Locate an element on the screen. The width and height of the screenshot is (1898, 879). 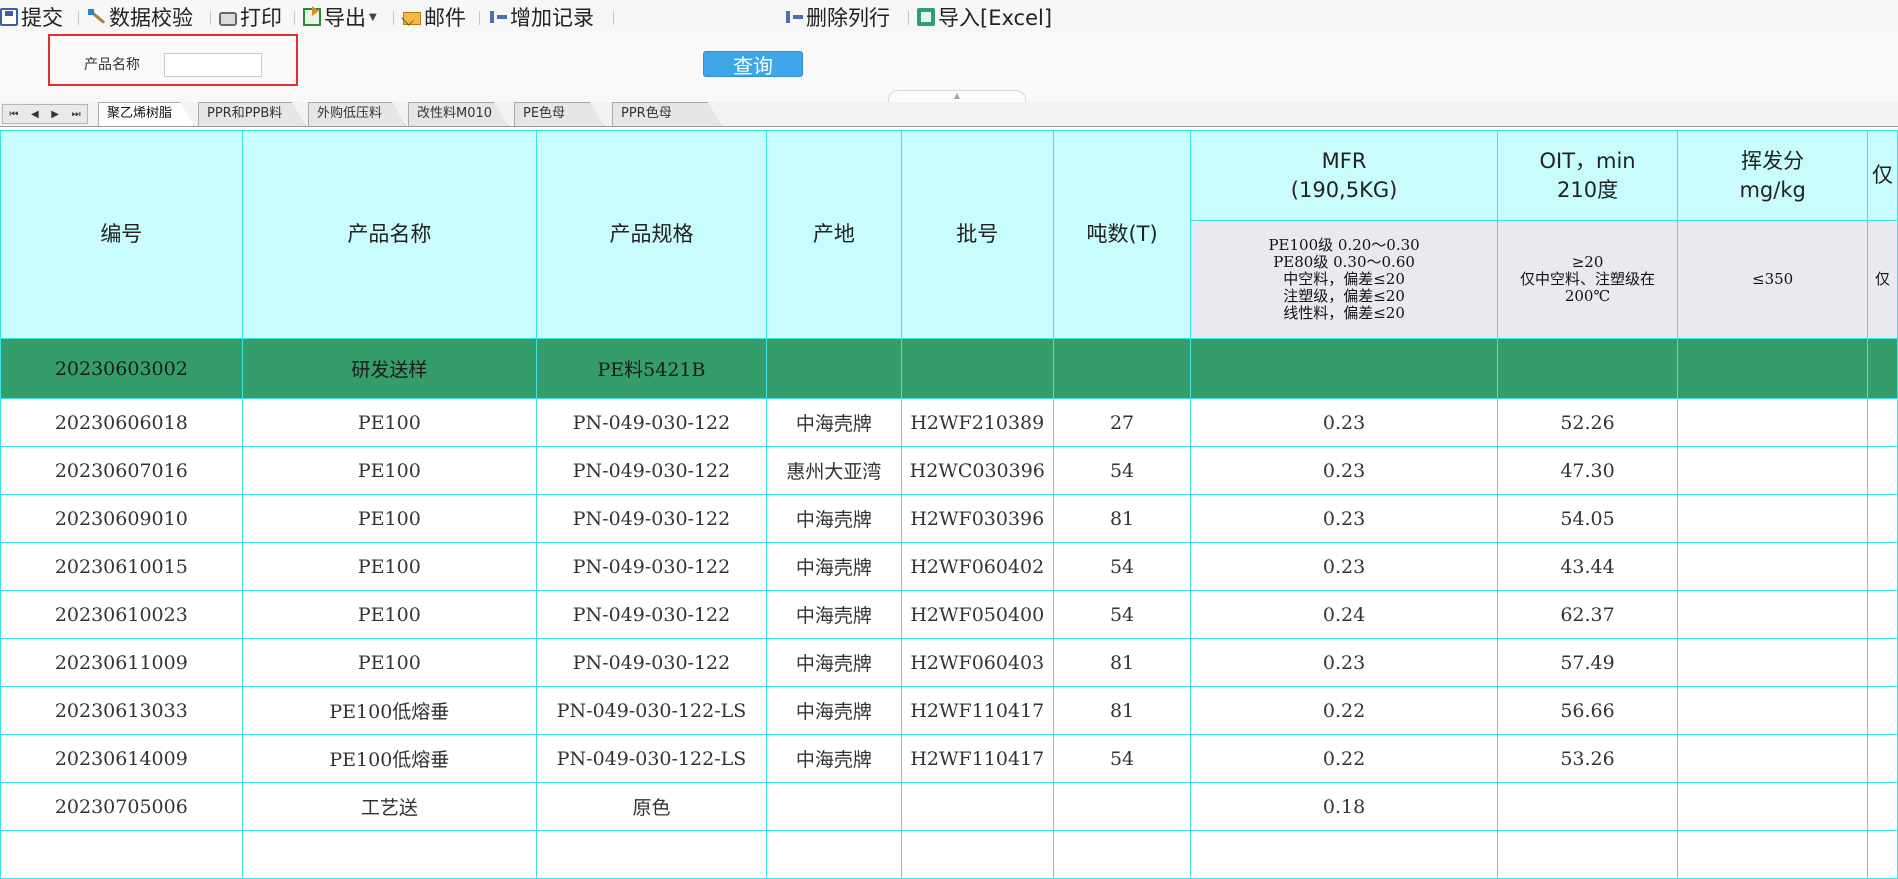
cell-id: 20230613033 is located at coordinates (121, 710).